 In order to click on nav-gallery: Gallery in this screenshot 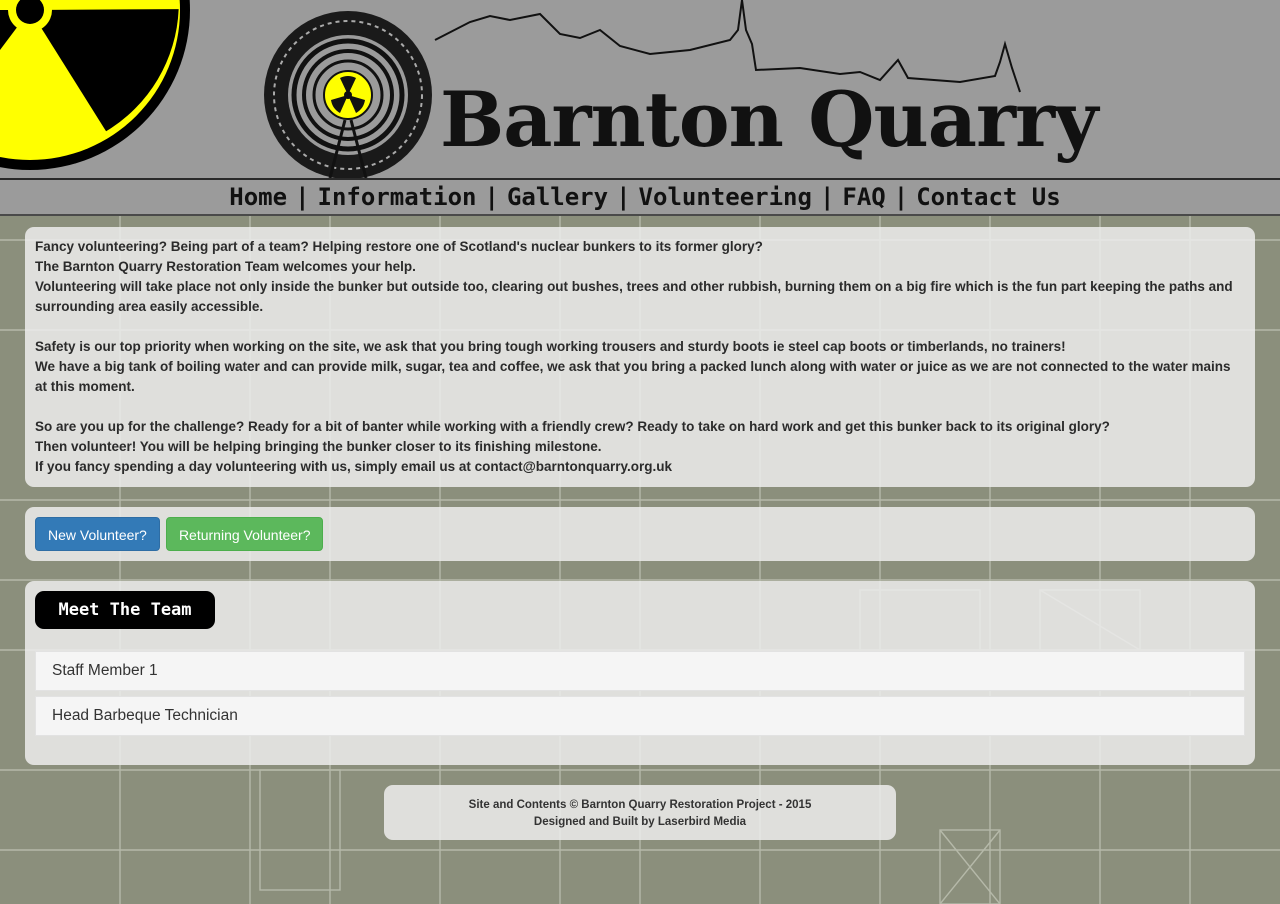, I will do `click(557, 197)`.